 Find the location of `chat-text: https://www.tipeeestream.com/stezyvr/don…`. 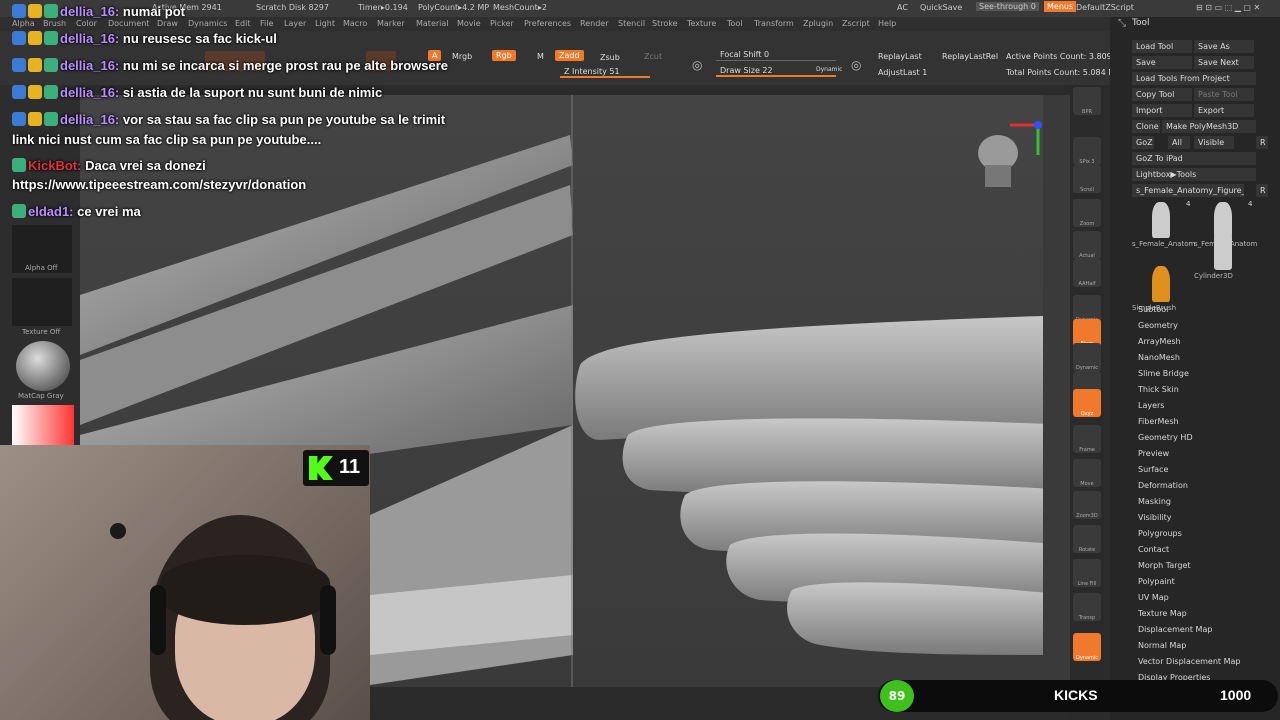

chat-text: https://www.tipeeestream.com/stezyvr/don… is located at coordinates (159, 184).